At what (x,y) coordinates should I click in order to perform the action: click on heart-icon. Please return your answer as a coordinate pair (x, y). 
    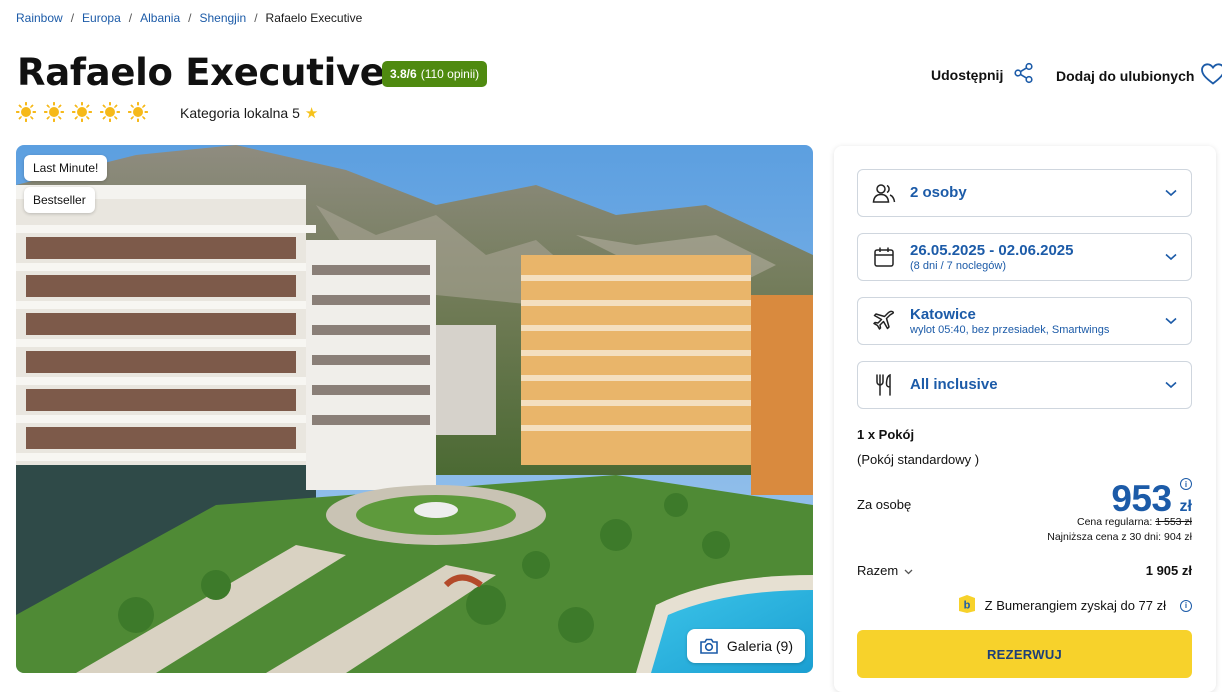
    Looking at the image, I should click on (1211, 75).